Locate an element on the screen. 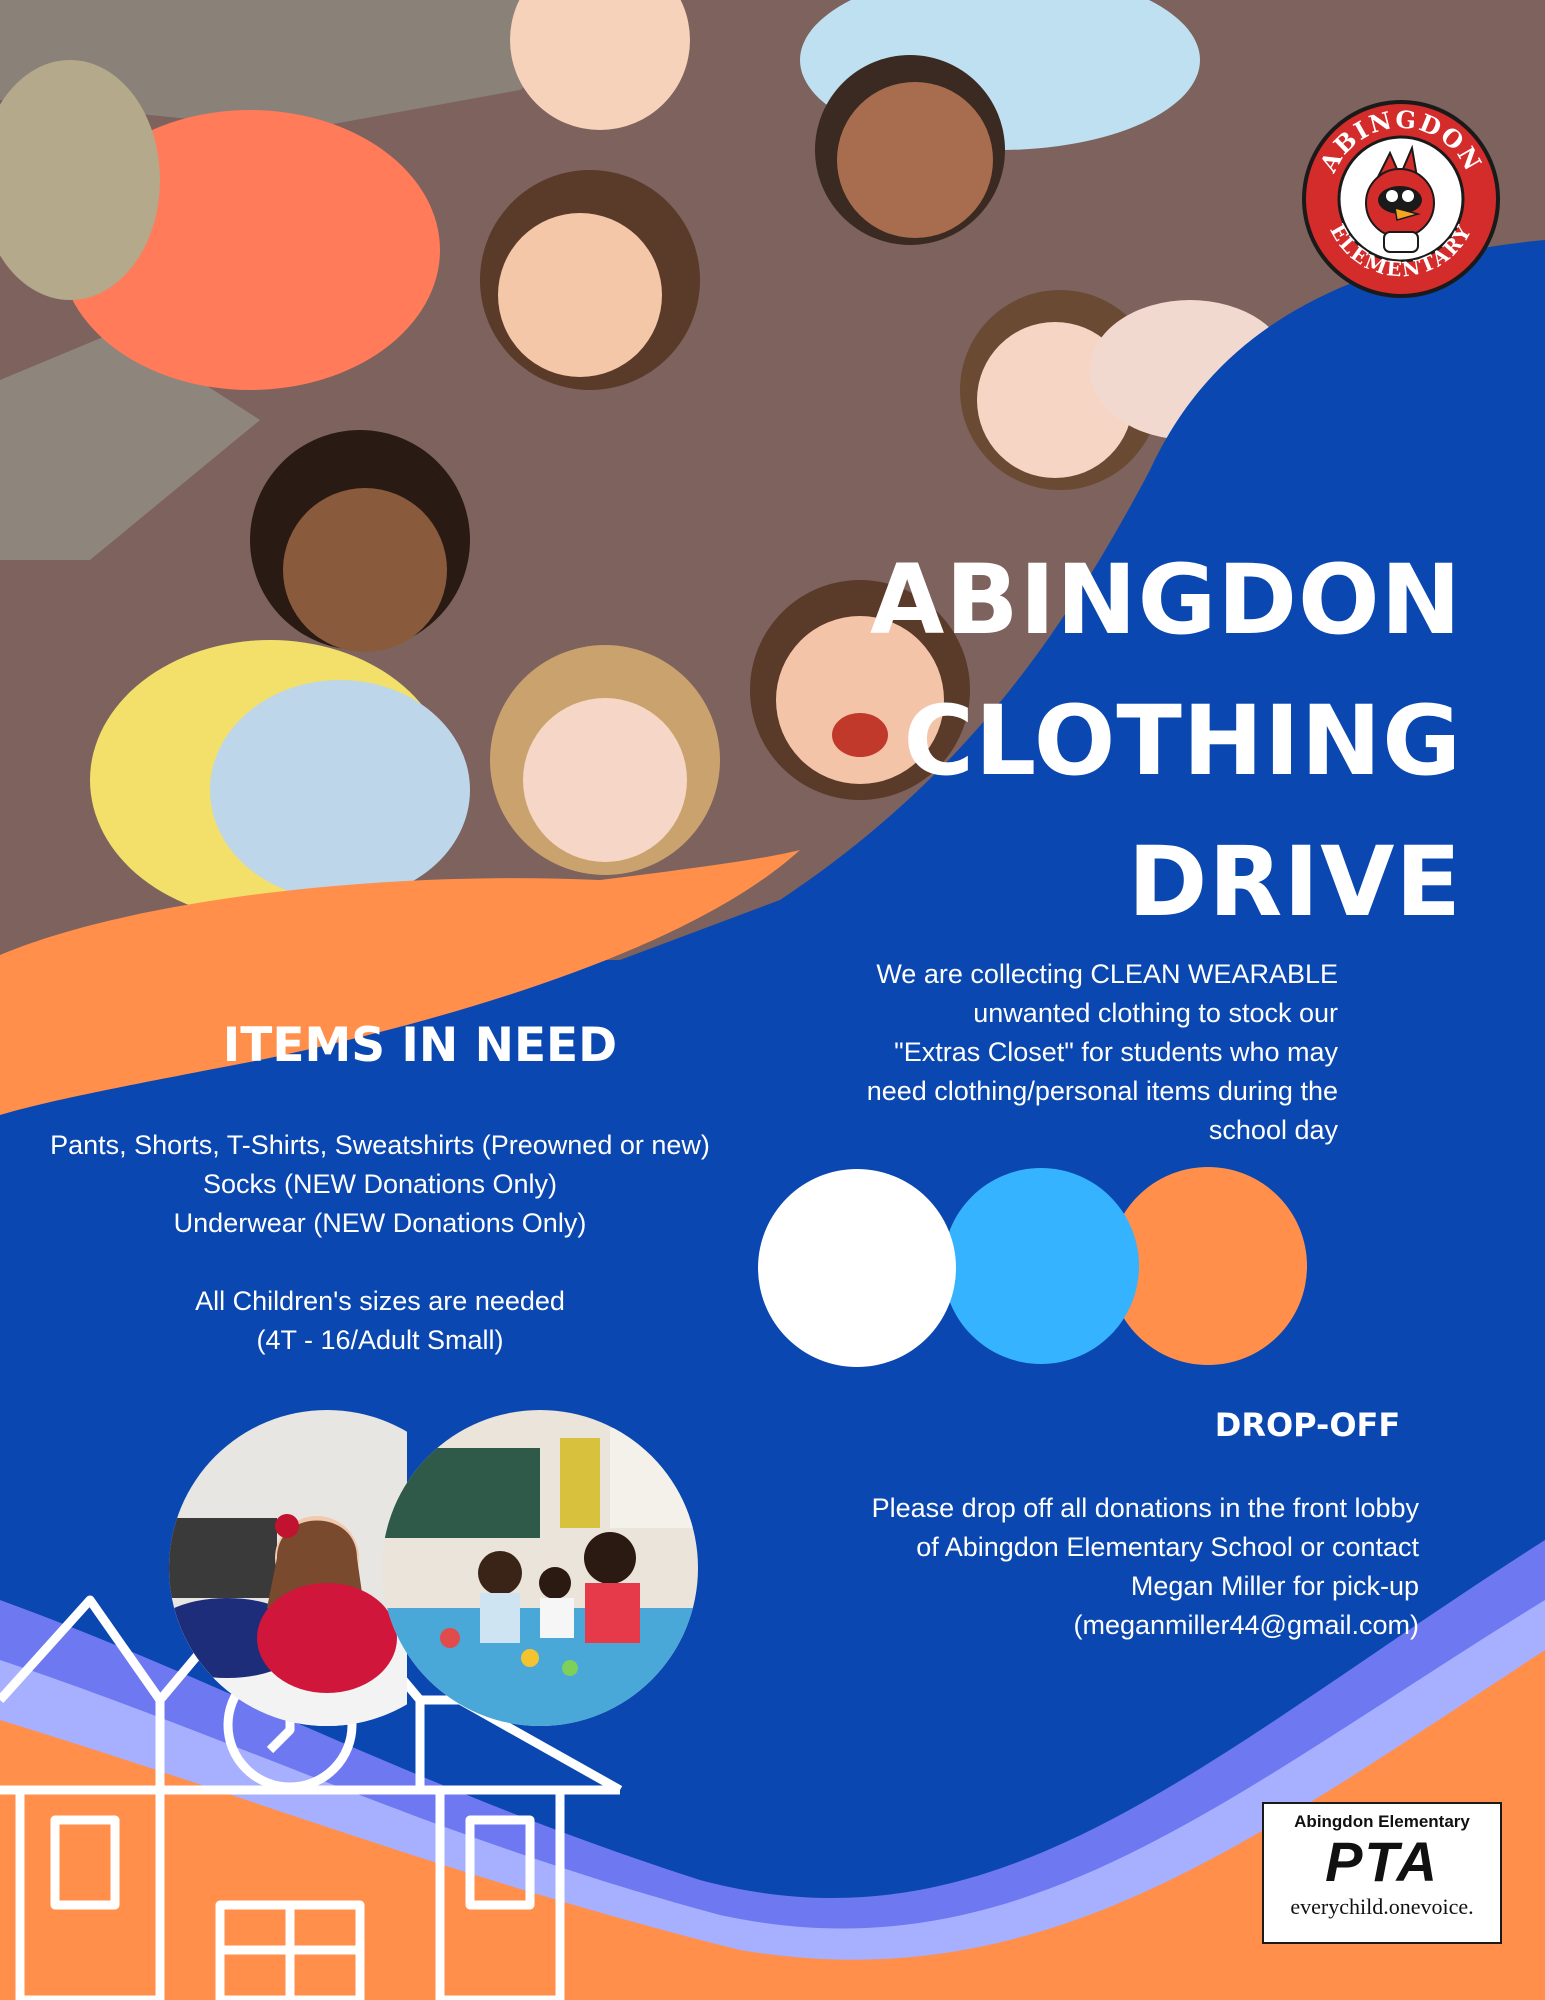 The width and height of the screenshot is (1545, 2000). items-heading: ITEMS IN NEED is located at coordinates (420, 1045).